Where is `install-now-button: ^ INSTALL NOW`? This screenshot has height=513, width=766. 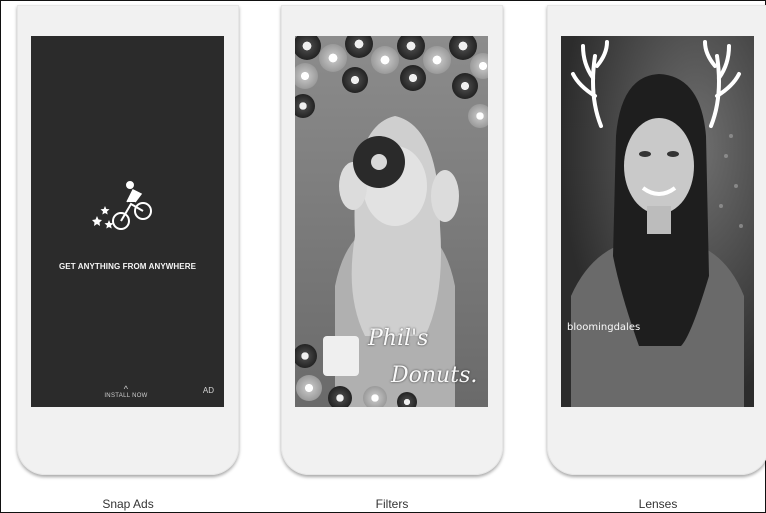
install-now-button: ^ INSTALL NOW is located at coordinates (126, 392).